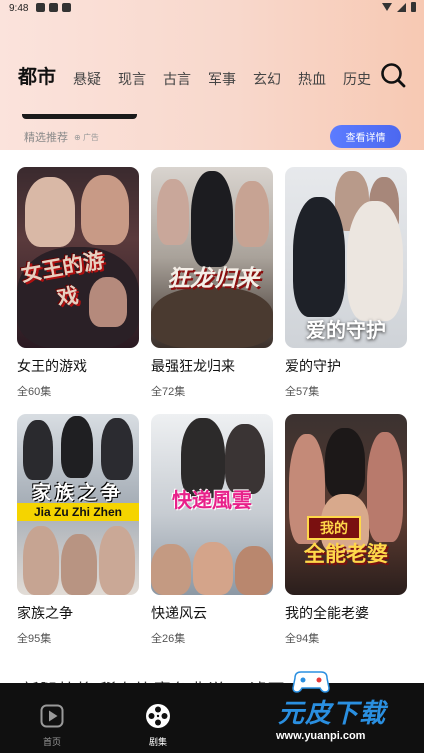 Image resolution: width=424 pixels, height=753 pixels. I want to click on tab-dushi: 都市, so click(37, 78).